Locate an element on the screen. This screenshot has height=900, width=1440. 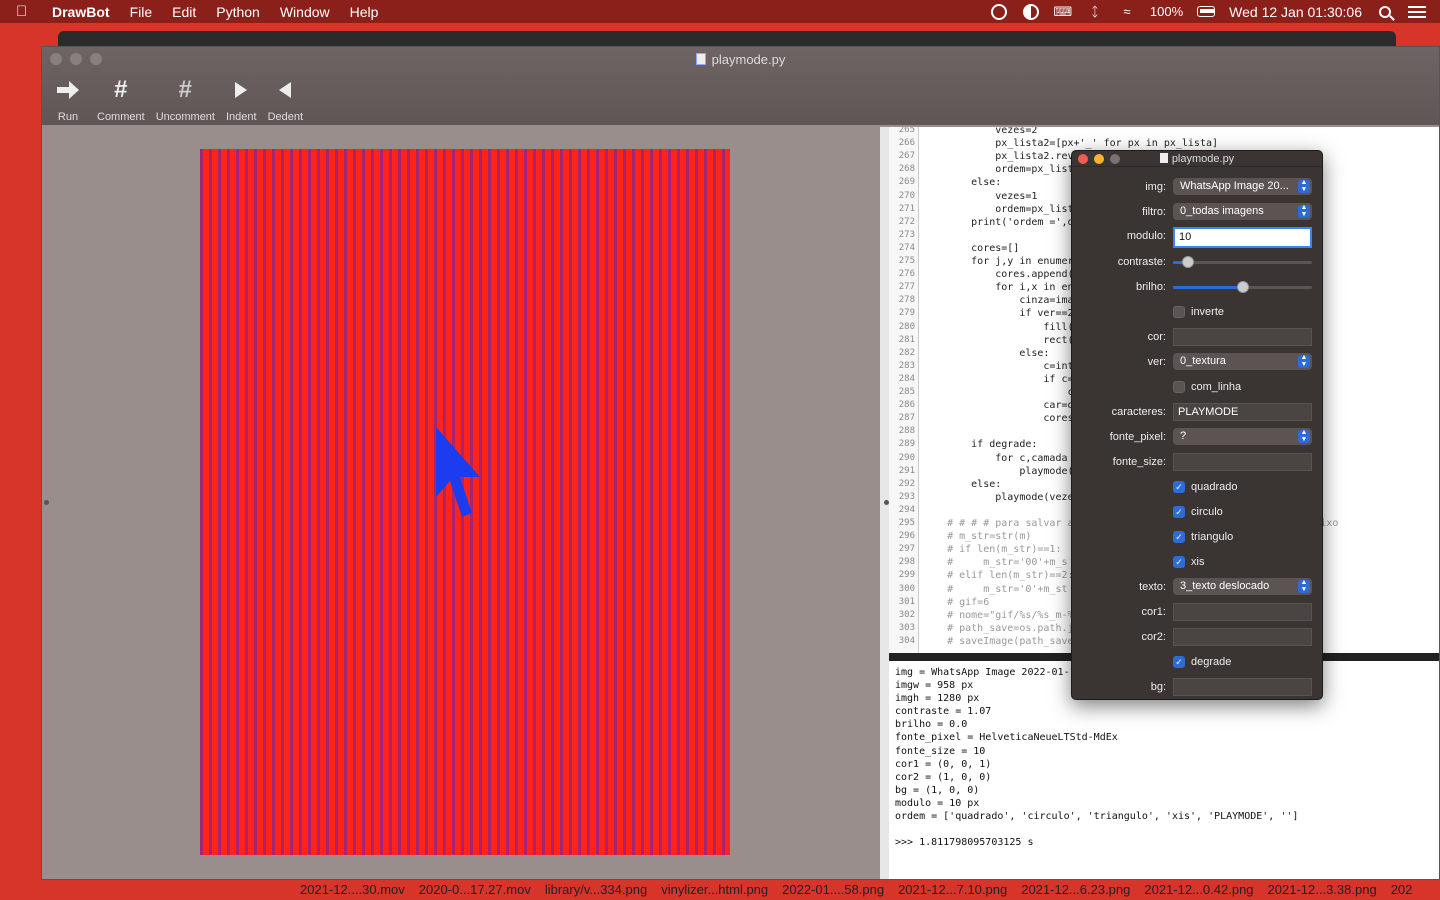
triangulo-checkbox: ✓ triangulo is located at coordinates (1203, 537).